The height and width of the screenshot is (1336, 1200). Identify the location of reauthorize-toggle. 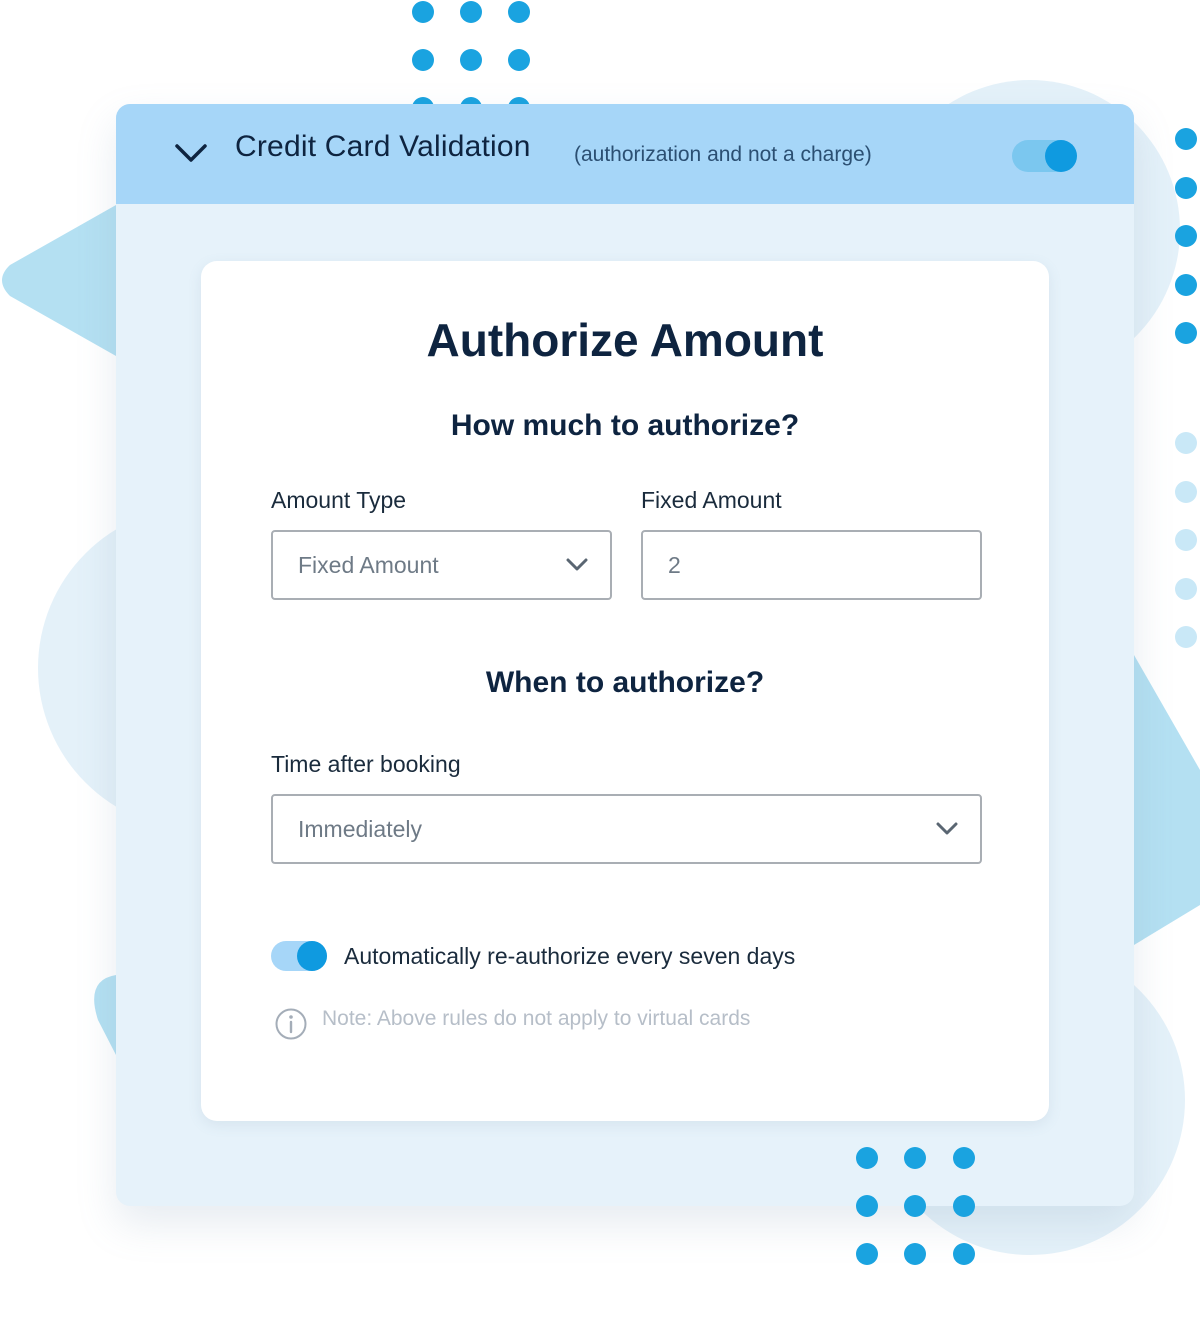
(299, 956).